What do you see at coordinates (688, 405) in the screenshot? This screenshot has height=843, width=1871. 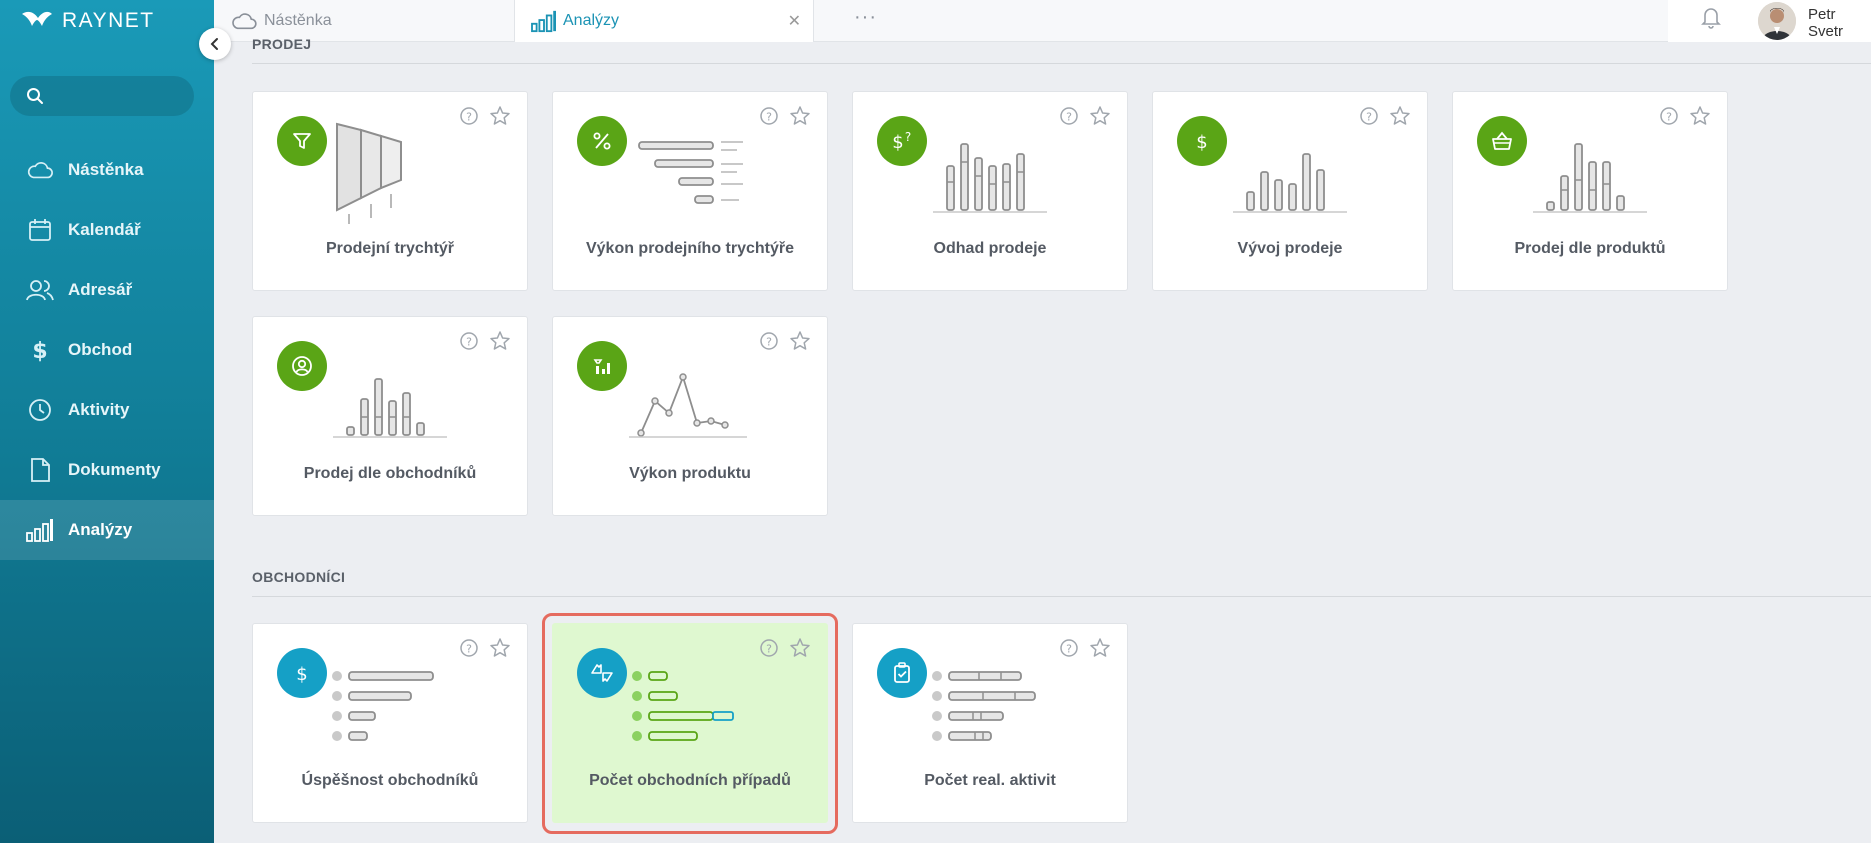 I see `product-performance-illustration` at bounding box center [688, 405].